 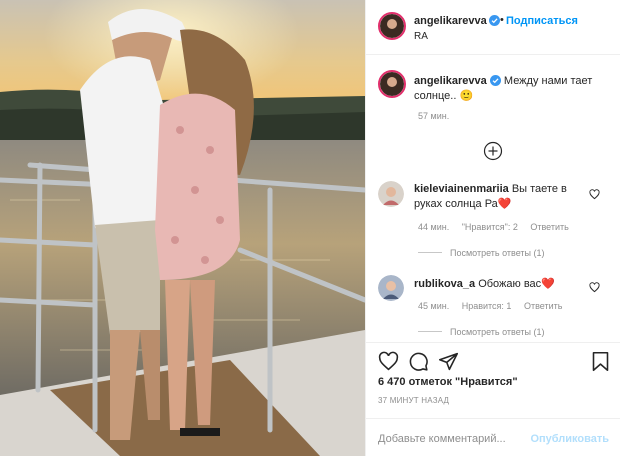 What do you see at coordinates (487, 306) in the screenshot?
I see `comment-likes: Нравится: 1` at bounding box center [487, 306].